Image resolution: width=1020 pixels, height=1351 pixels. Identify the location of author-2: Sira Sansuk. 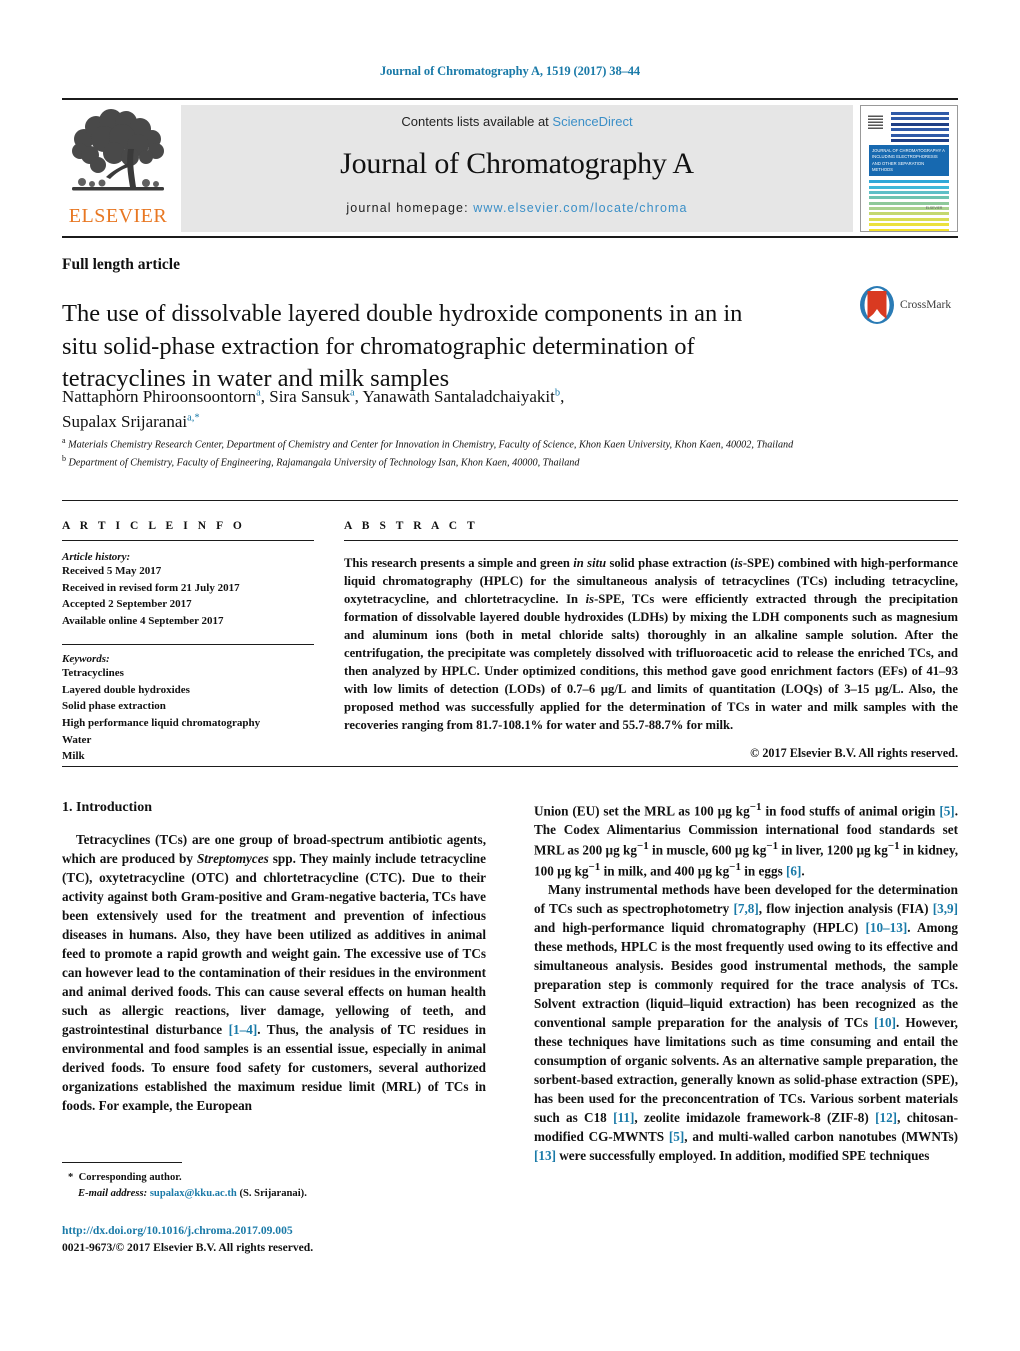
(309, 396).